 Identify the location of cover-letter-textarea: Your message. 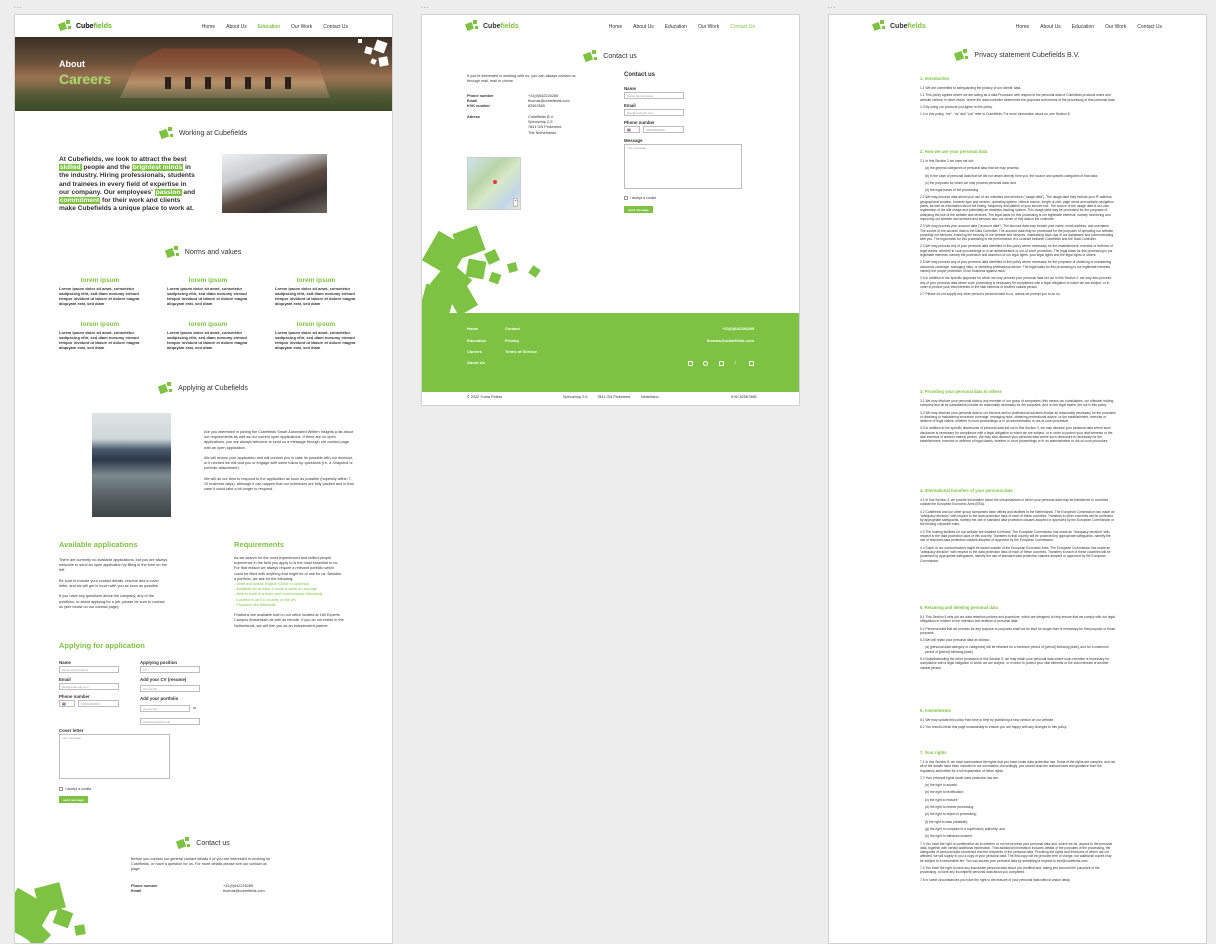
(114, 756).